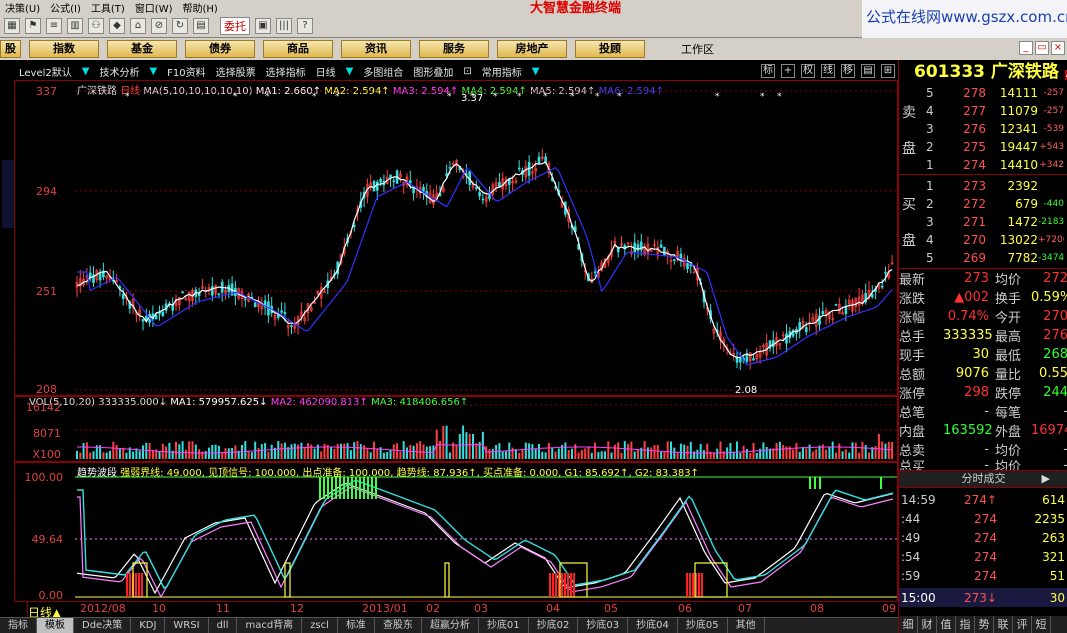 The image size is (1067, 633). What do you see at coordinates (965, 624) in the screenshot?
I see `rptab-index: 指` at bounding box center [965, 624].